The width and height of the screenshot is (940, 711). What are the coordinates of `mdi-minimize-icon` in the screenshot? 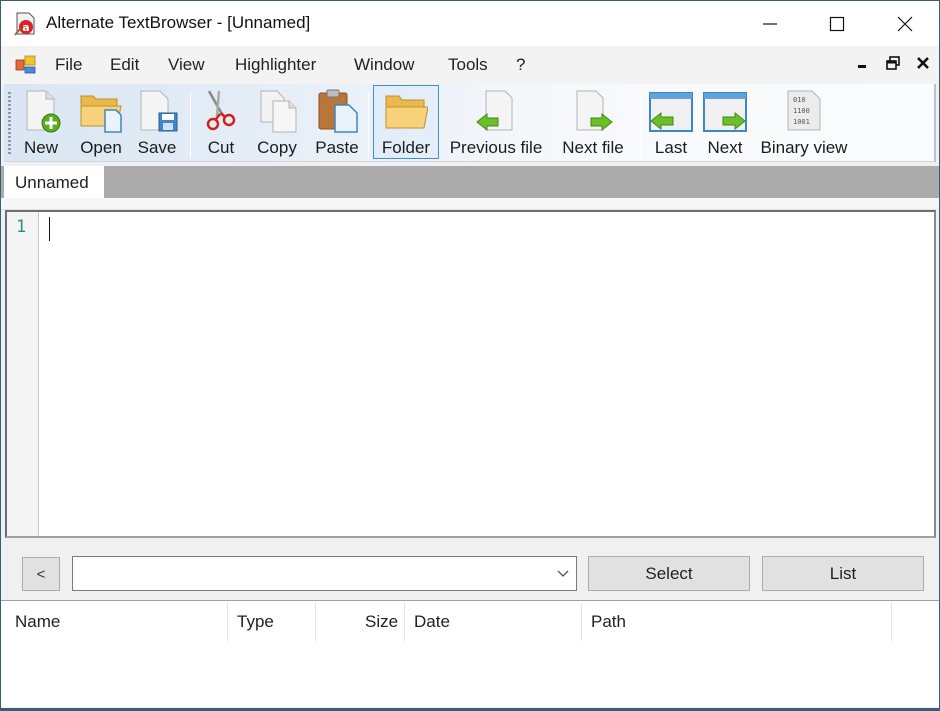 It's located at (862, 66).